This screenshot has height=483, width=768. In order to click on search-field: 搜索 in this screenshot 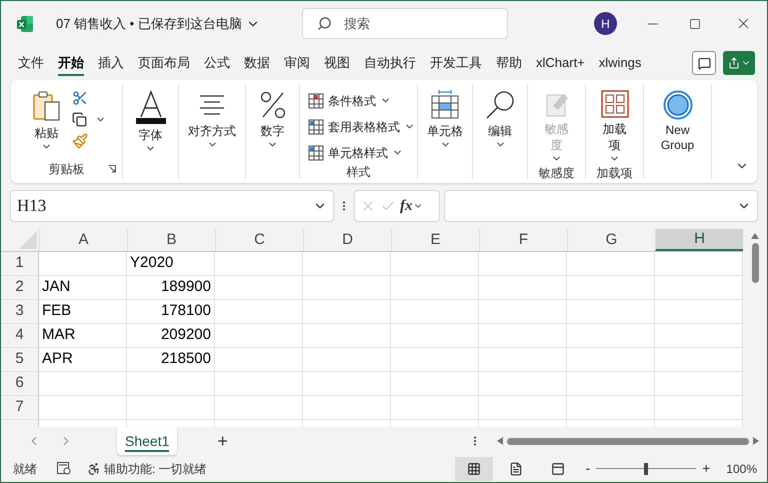, I will do `click(405, 23)`.